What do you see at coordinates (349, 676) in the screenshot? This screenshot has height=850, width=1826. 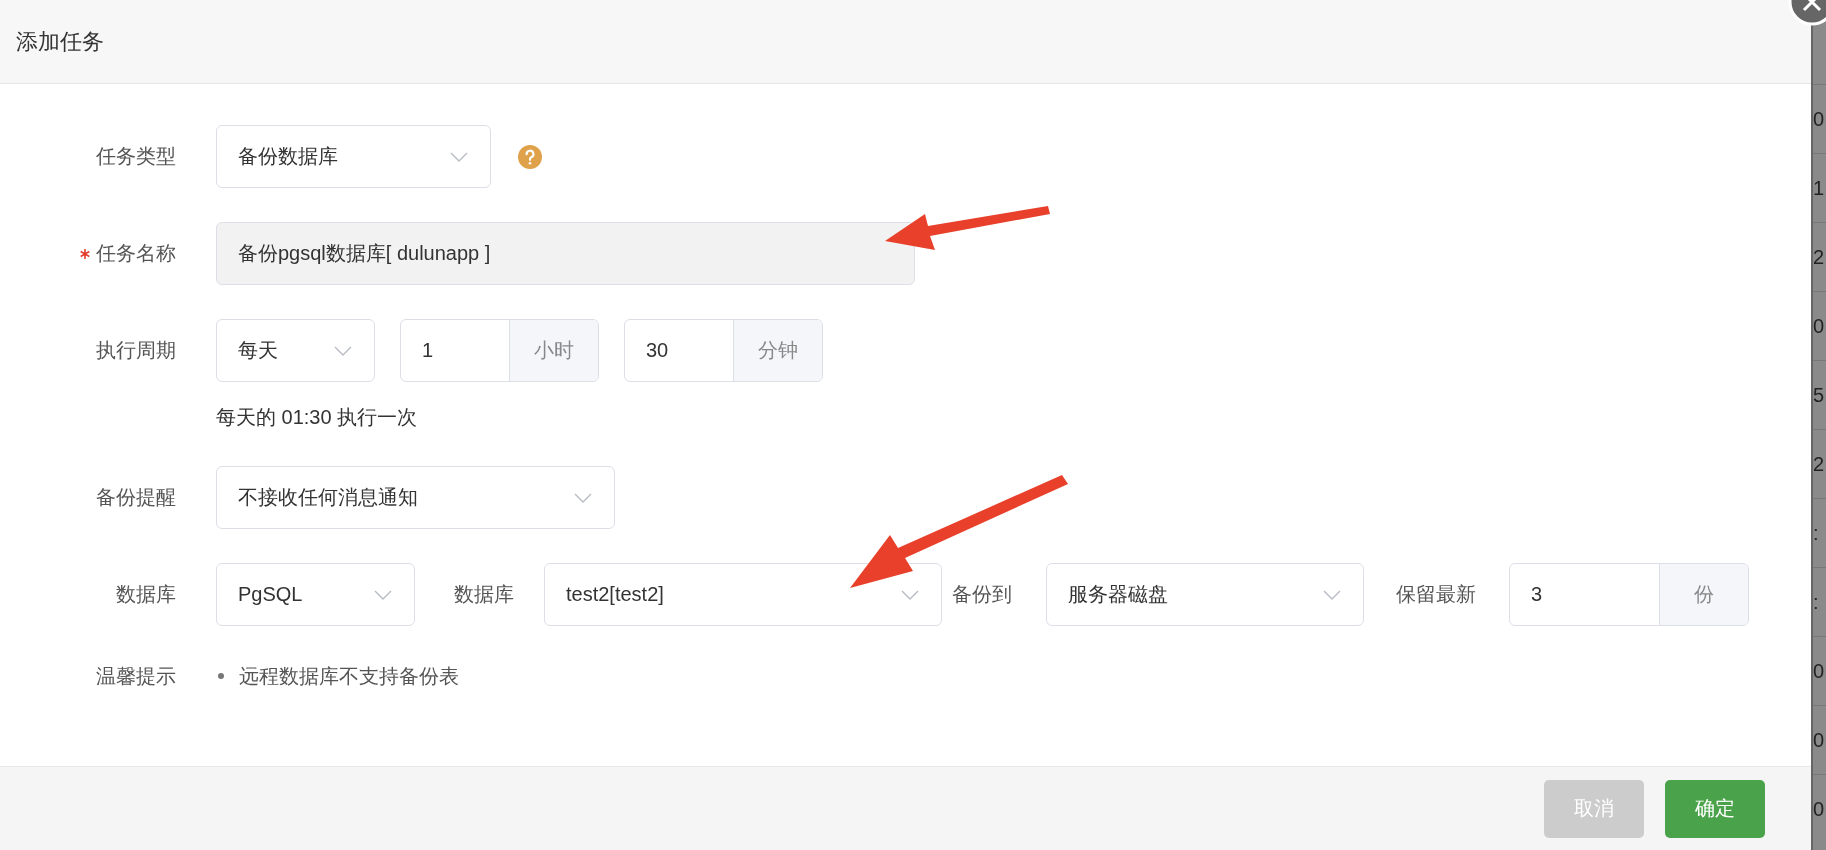 I see `tip-text: 远程数据库不支持备份表` at bounding box center [349, 676].